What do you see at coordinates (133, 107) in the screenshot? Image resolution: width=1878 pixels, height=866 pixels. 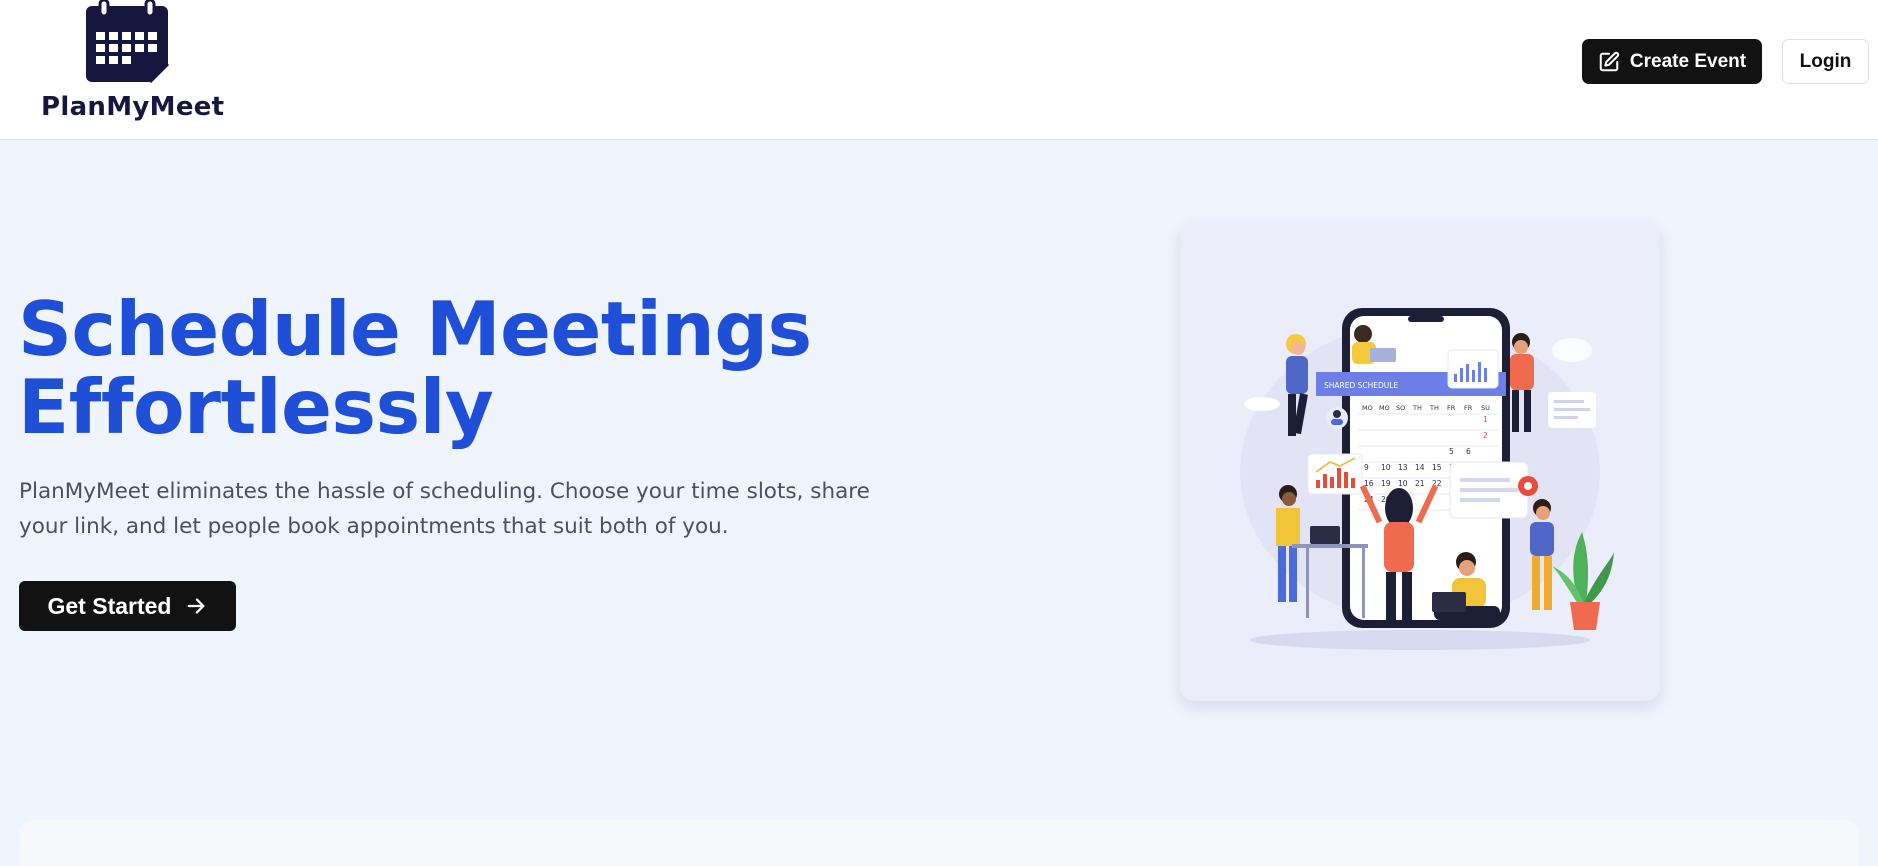 I see `brand-name: PlanMyMeet` at bounding box center [133, 107].